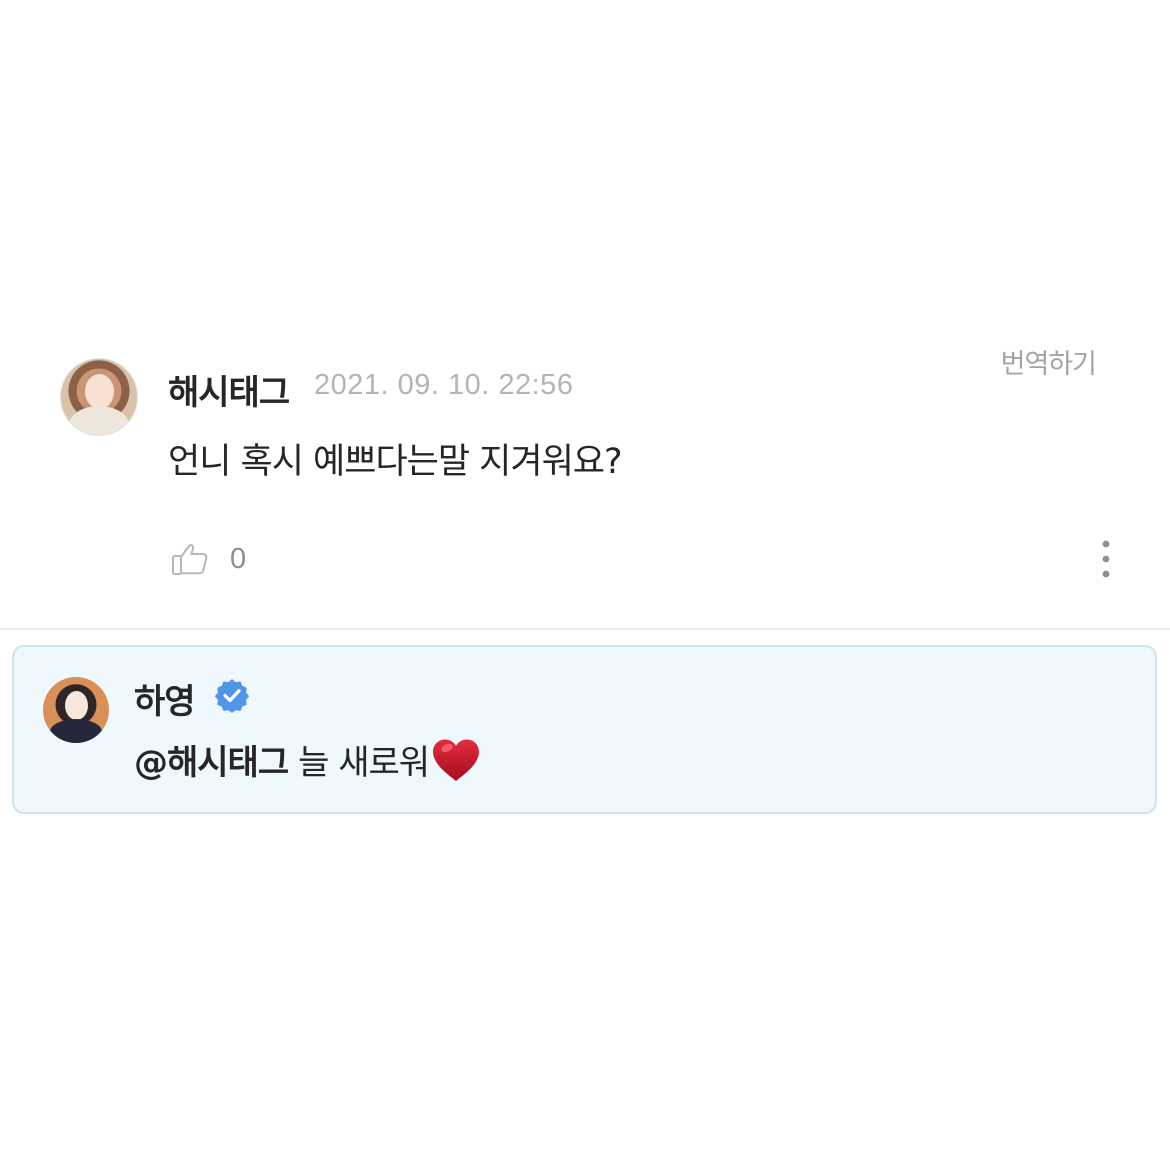 The width and height of the screenshot is (1170, 1170). I want to click on comment-author: 해시태그, so click(229, 389).